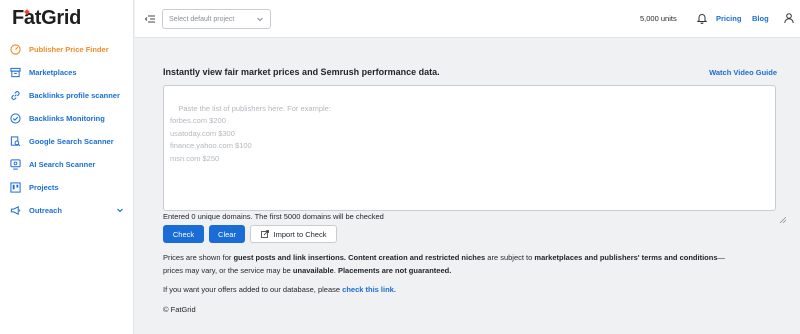 The height and width of the screenshot is (334, 800). I want to click on notice-text: Prices are shown for, so click(198, 257).